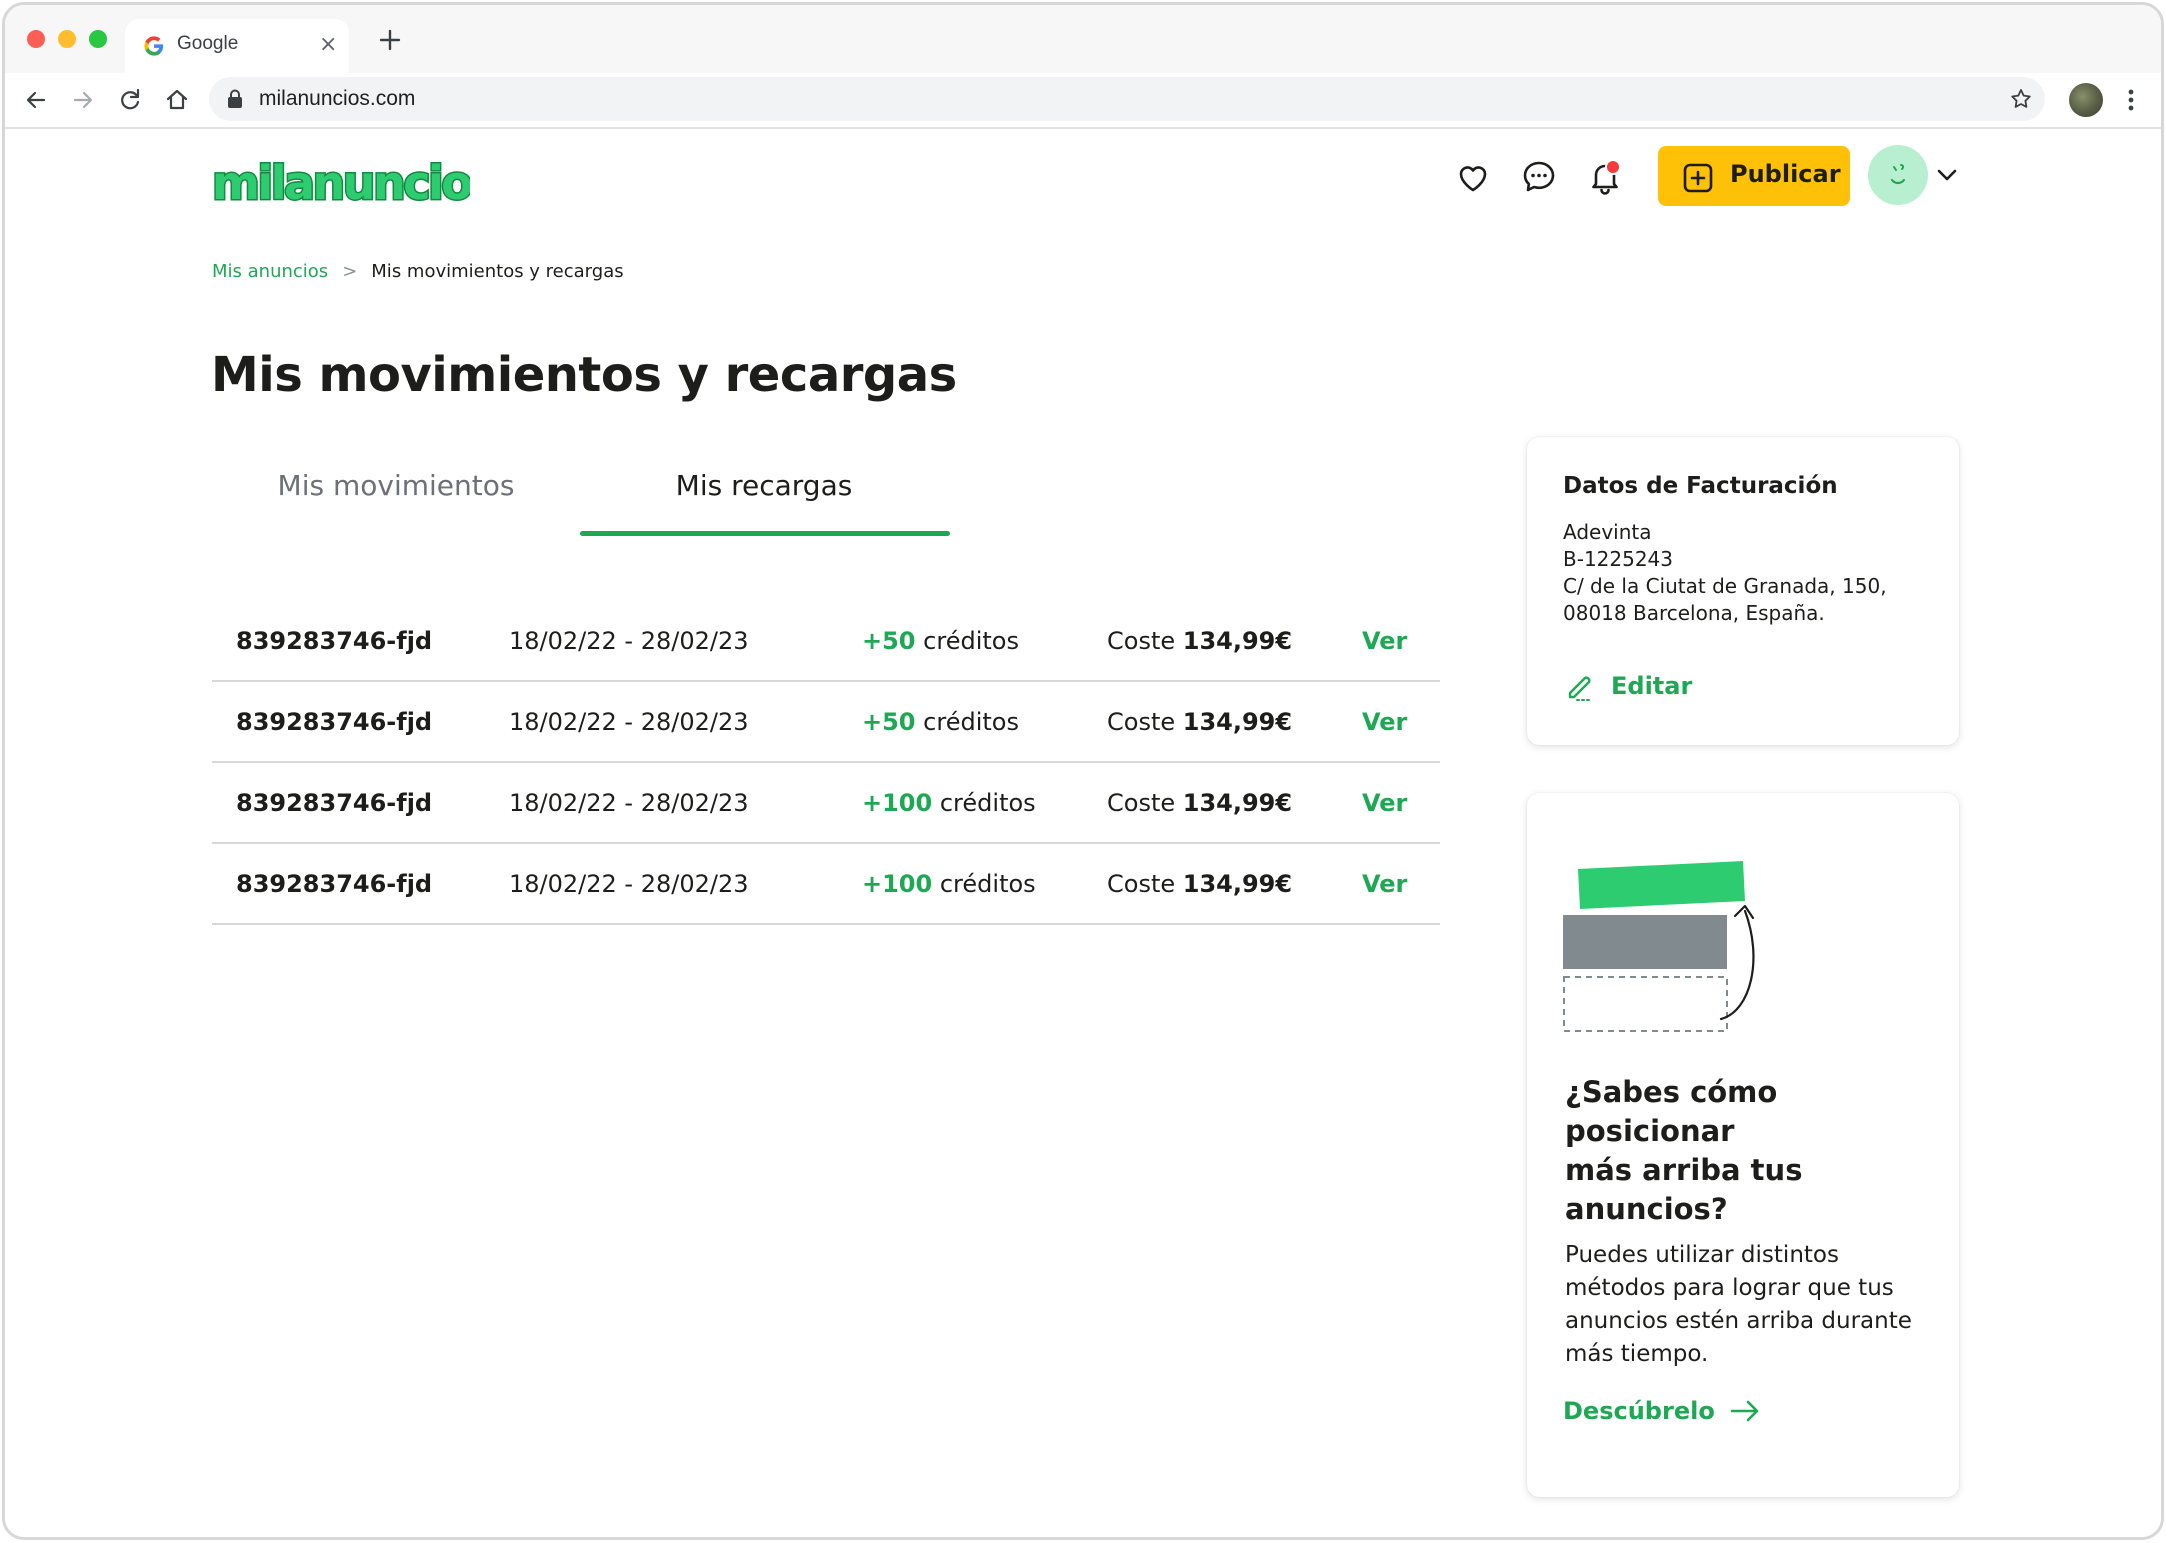 The height and width of the screenshot is (1543, 2166). What do you see at coordinates (67, 39) in the screenshot?
I see `minimize-window-button` at bounding box center [67, 39].